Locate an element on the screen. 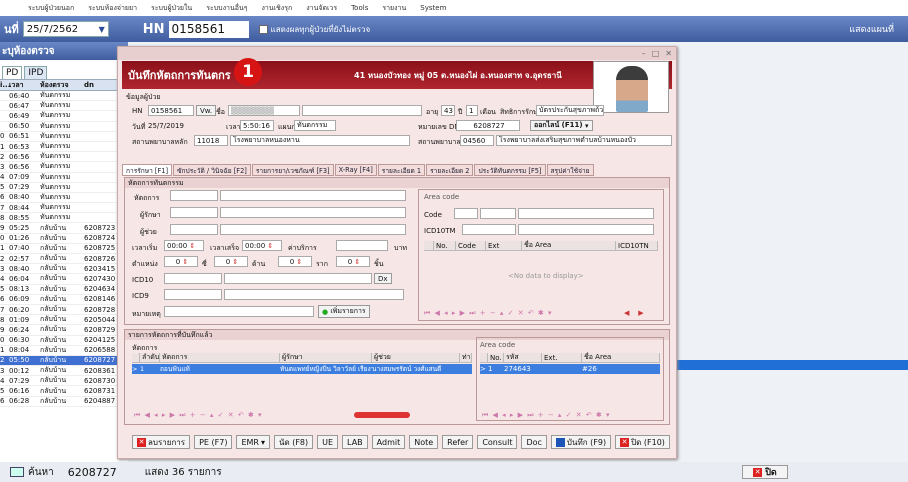 This screenshot has height=482, width=908. dept-field: ทันตกรรม is located at coordinates (315, 125).